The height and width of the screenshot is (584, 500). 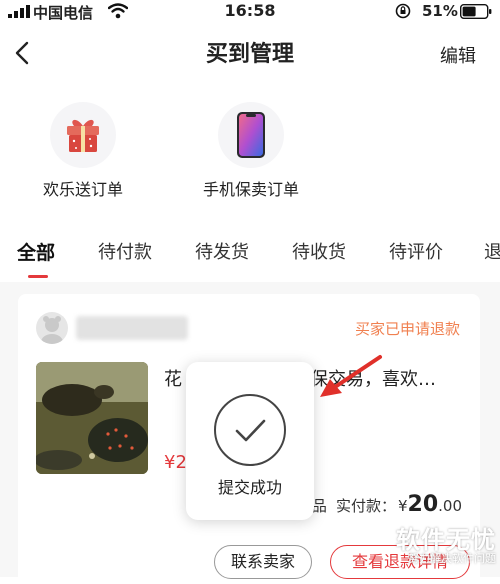 What do you see at coordinates (450, 506) in the screenshot?
I see `paid-amount-decimal: .00` at bounding box center [450, 506].